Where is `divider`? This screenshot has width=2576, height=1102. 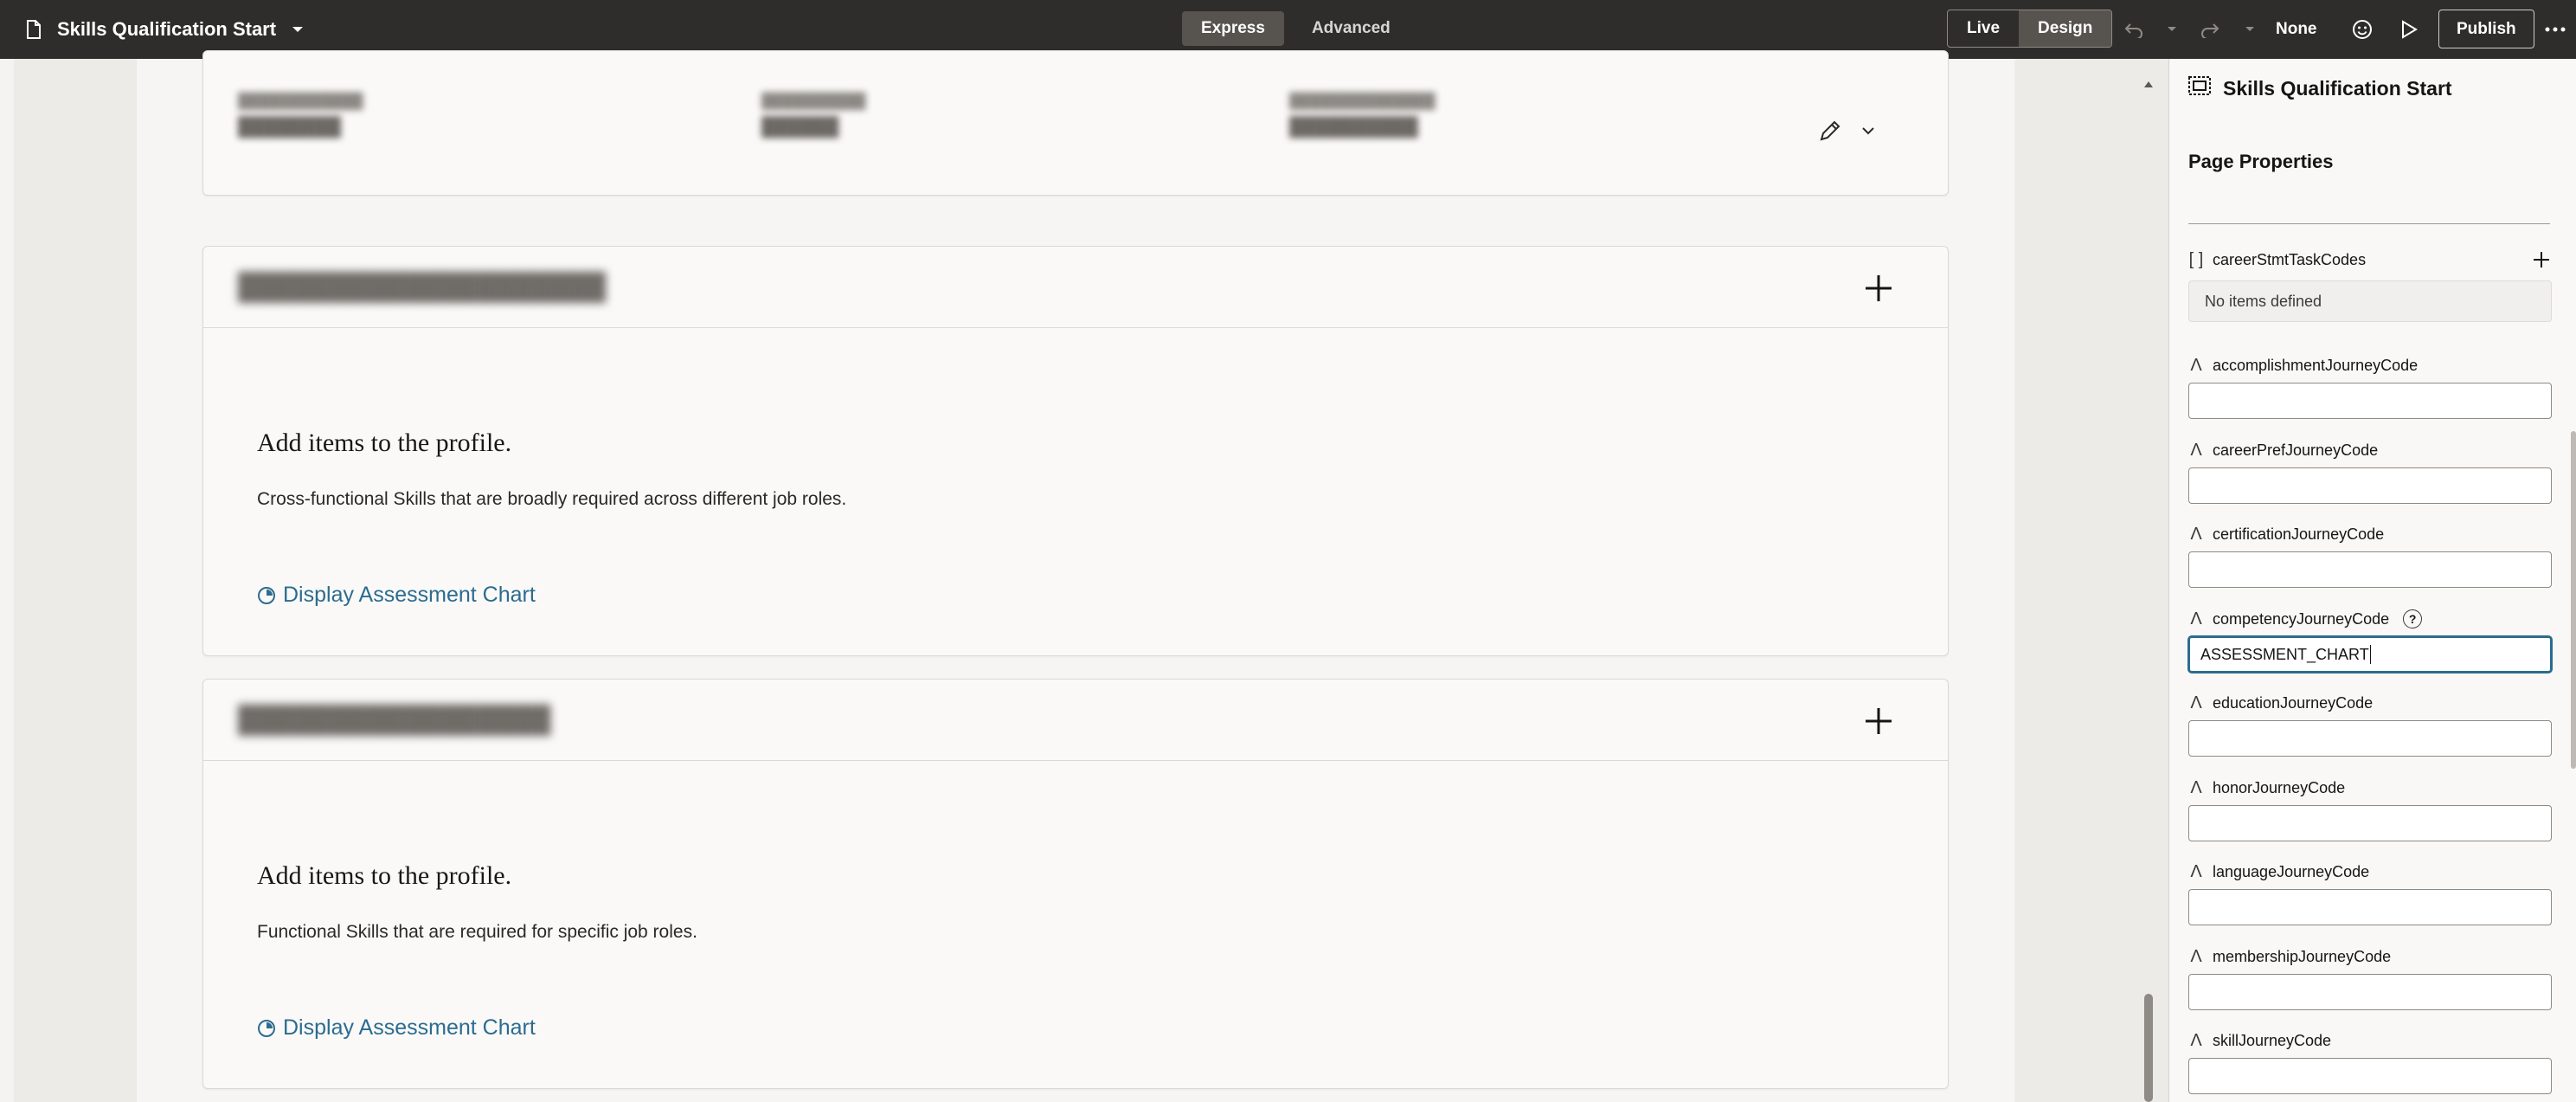
divider is located at coordinates (2369, 223).